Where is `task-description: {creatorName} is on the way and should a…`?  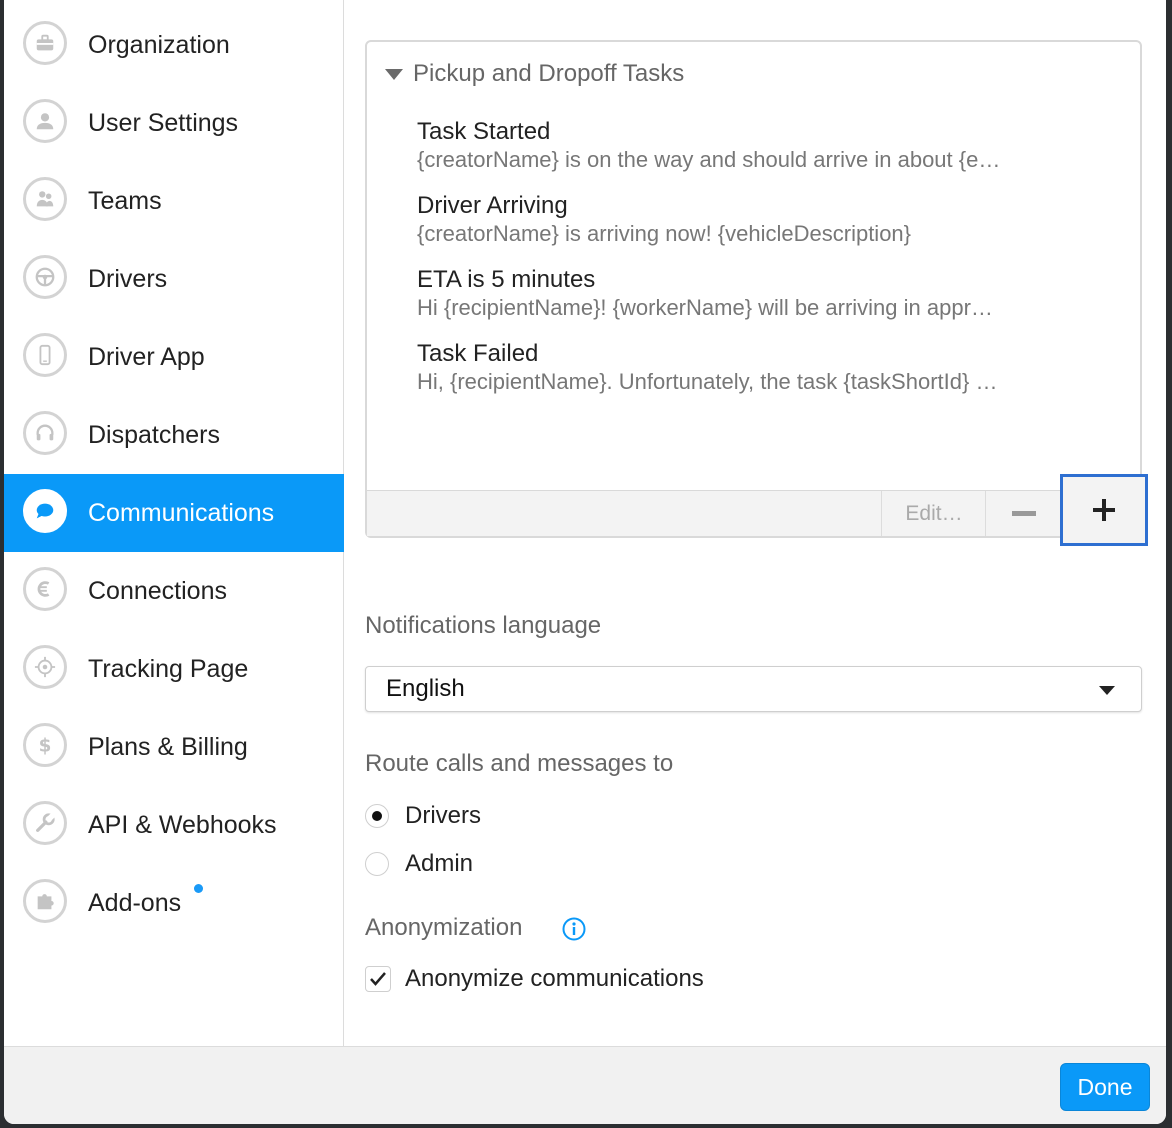
task-description: {creatorName} is on the way and should a… is located at coordinates (709, 159).